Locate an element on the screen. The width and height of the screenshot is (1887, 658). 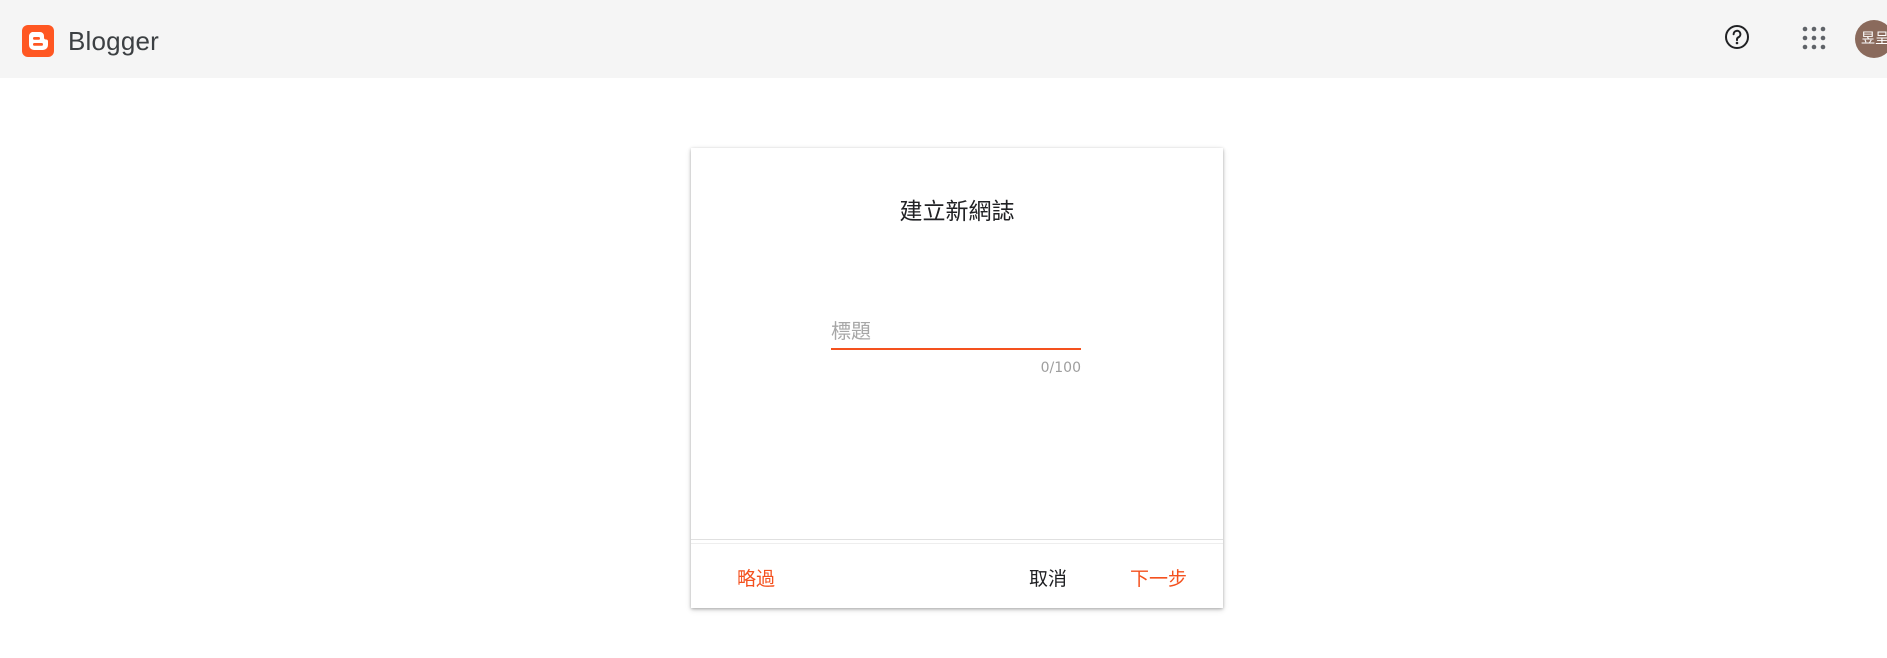
apps-grid-icon is located at coordinates (1814, 38).